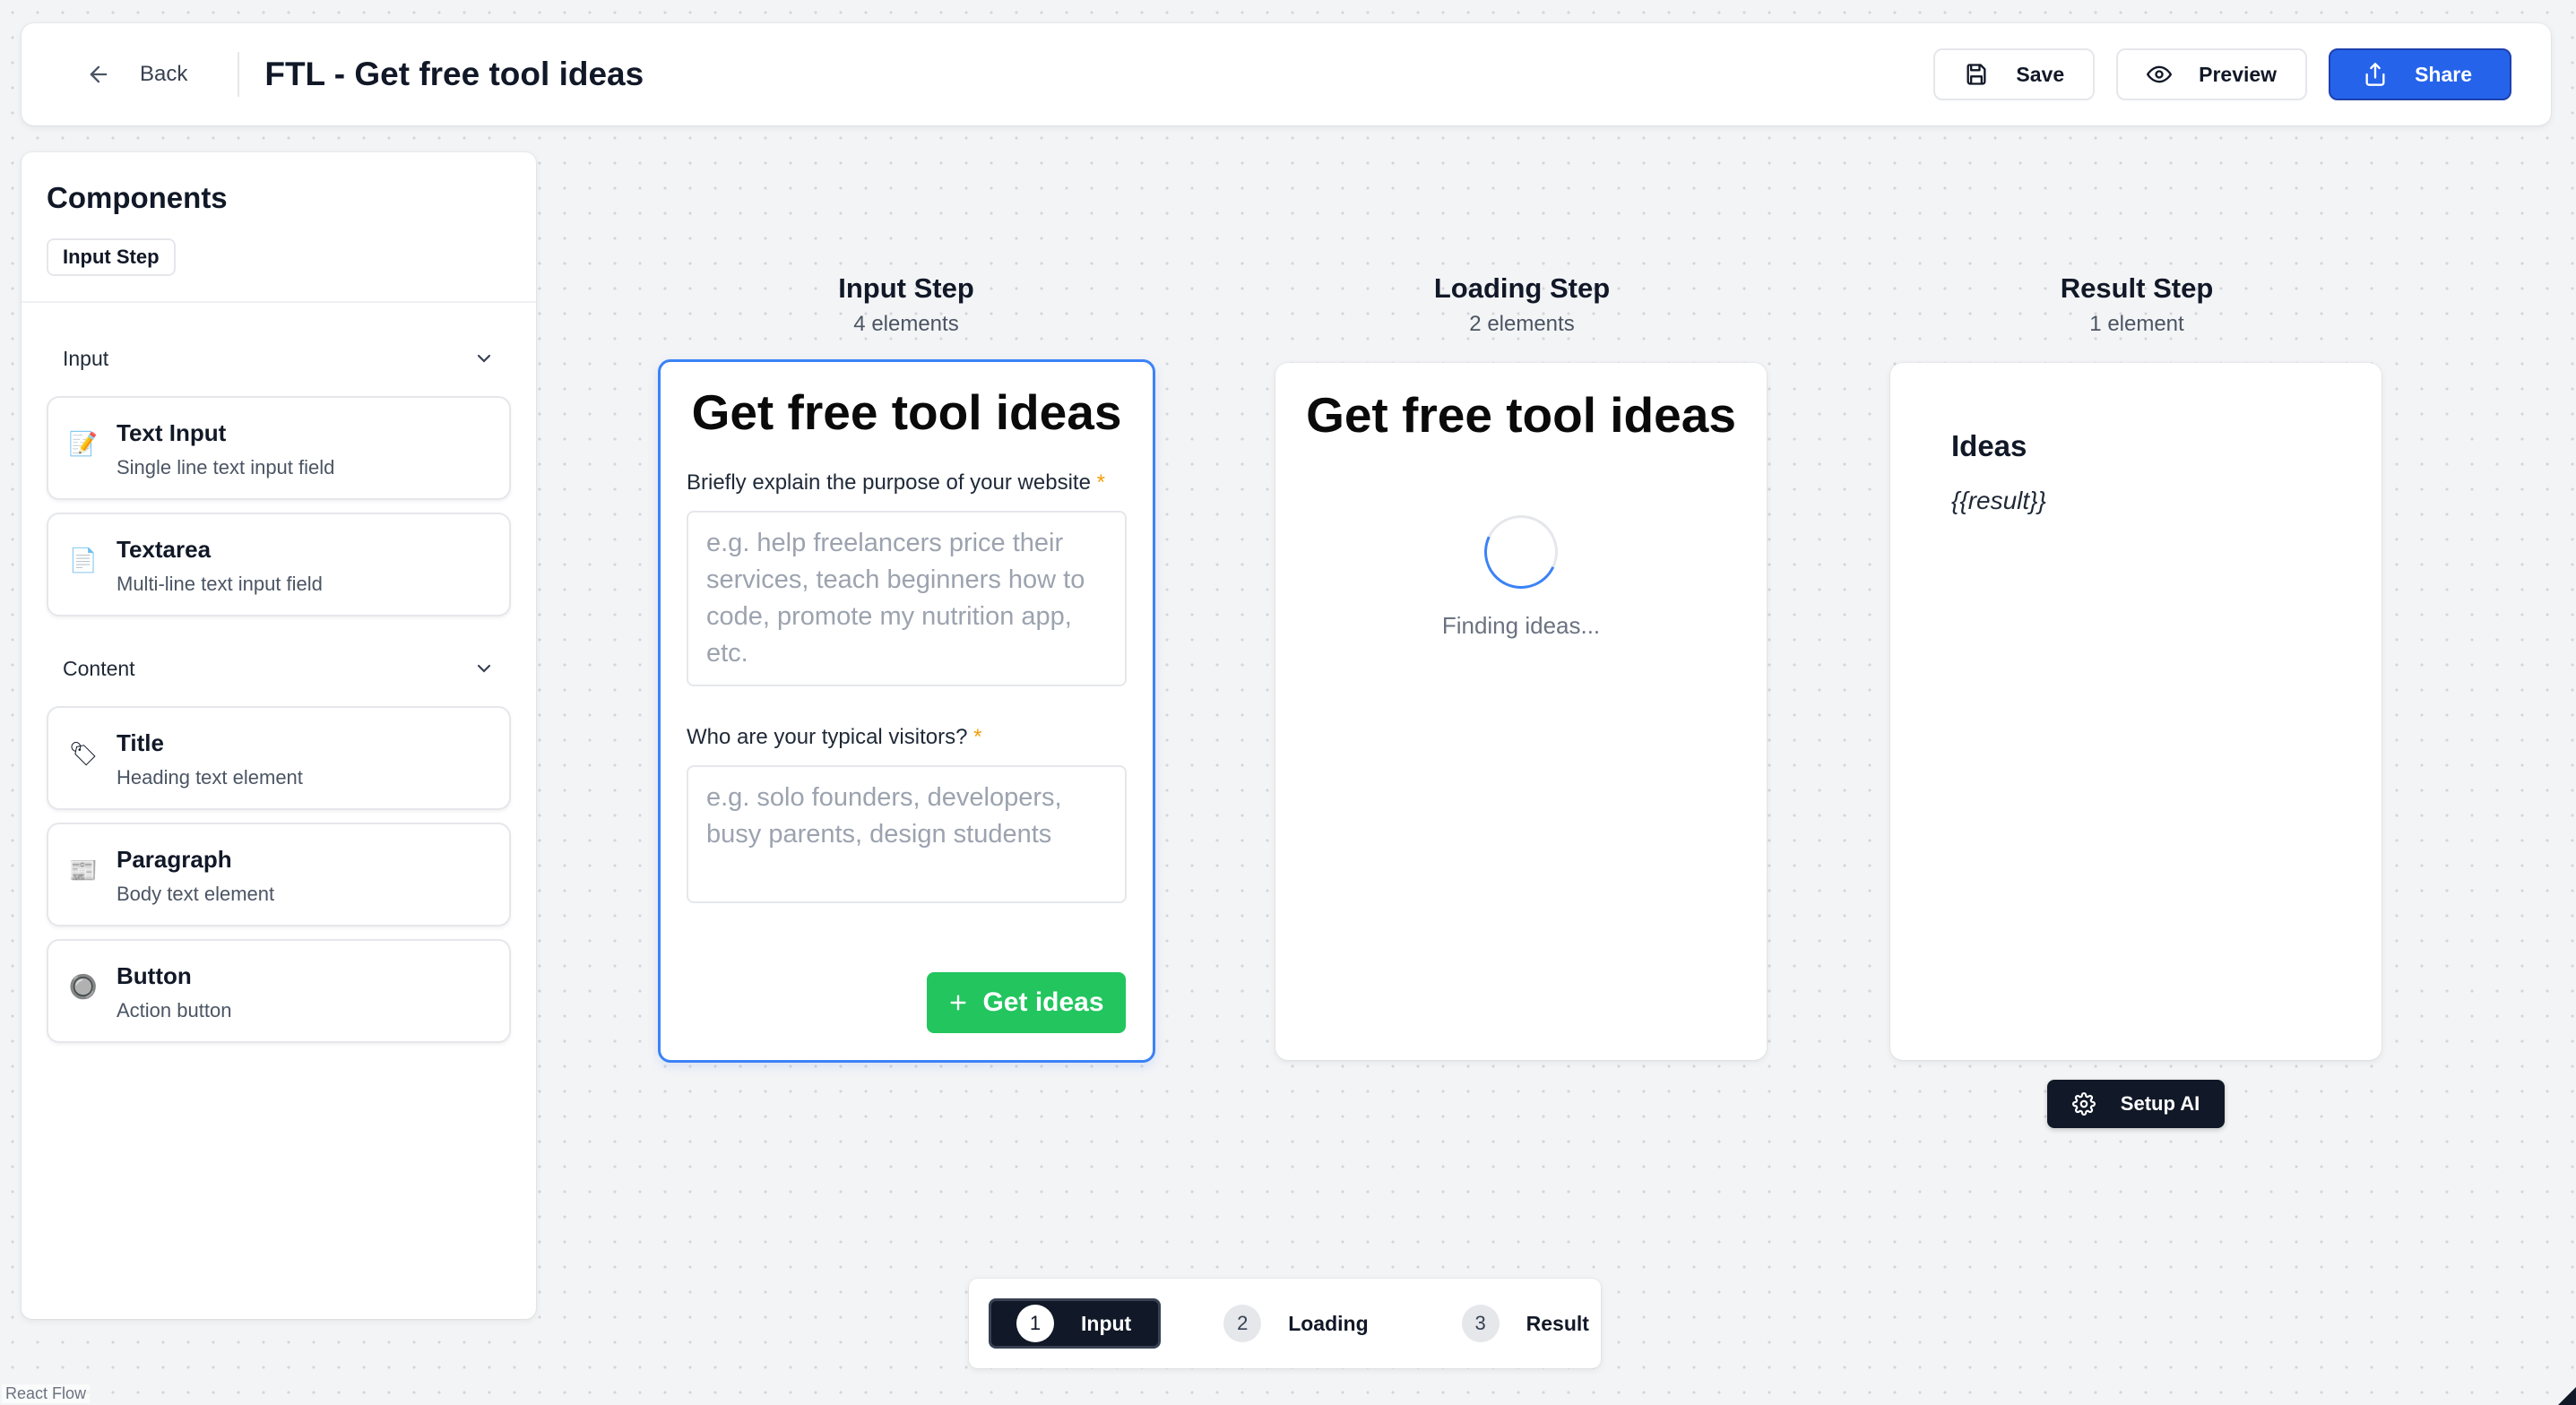 The image size is (2576, 1405). I want to click on save-label: Save, so click(2040, 74).